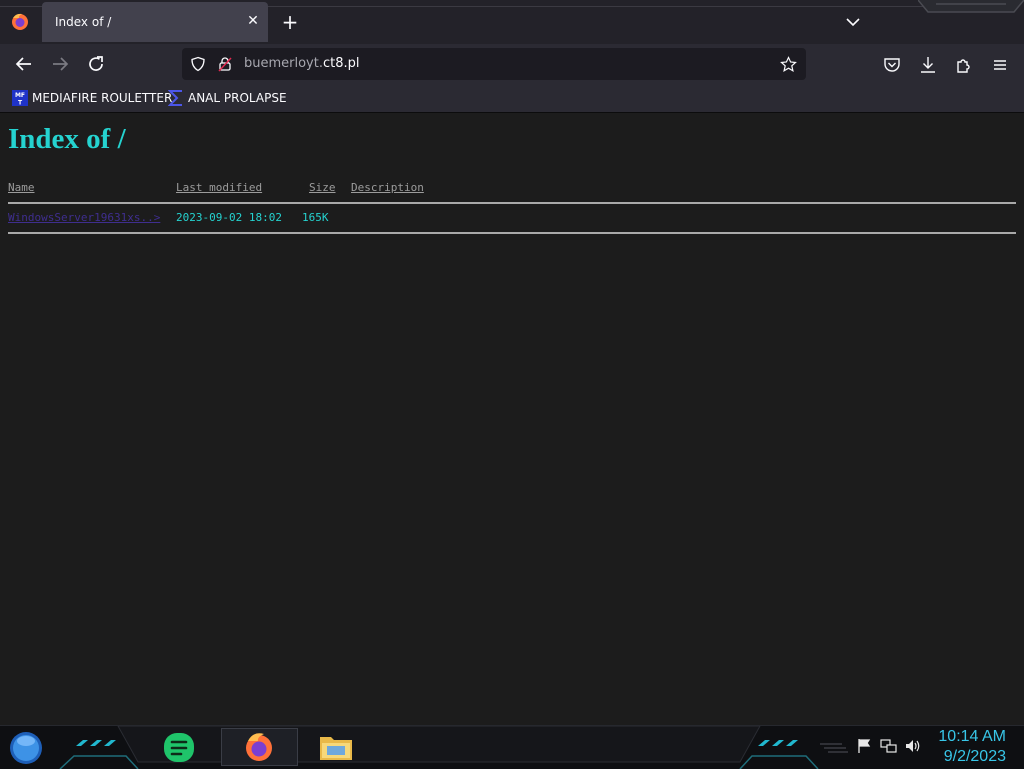  I want to click on back-arrow-icon, so click(24, 64).